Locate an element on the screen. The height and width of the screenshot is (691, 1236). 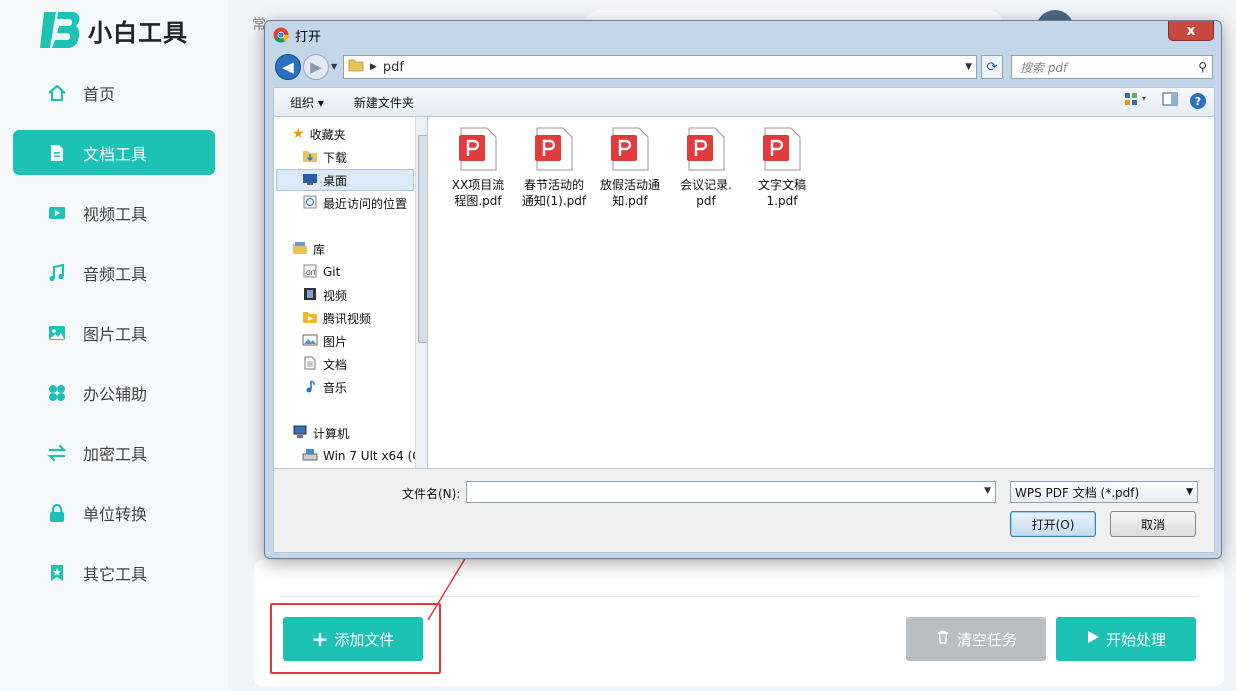
address-dropdown-icon: ▼ is located at coordinates (968, 67).